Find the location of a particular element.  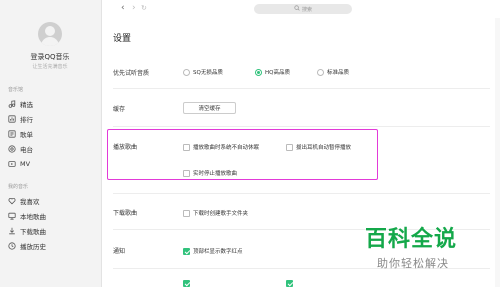

search-icon is located at coordinates (297, 9).